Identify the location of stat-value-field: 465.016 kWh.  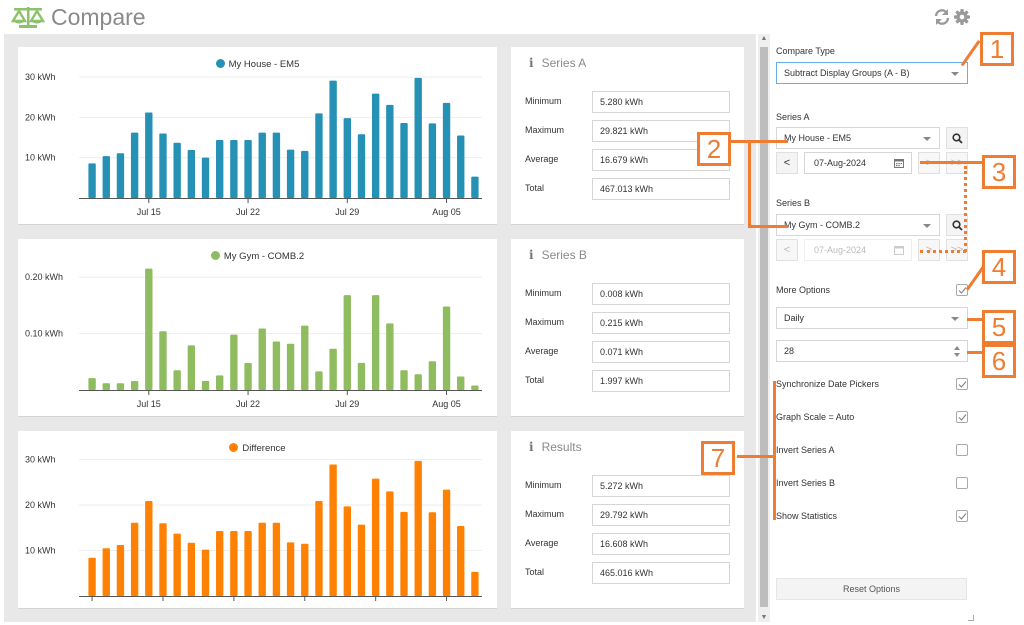
(661, 573).